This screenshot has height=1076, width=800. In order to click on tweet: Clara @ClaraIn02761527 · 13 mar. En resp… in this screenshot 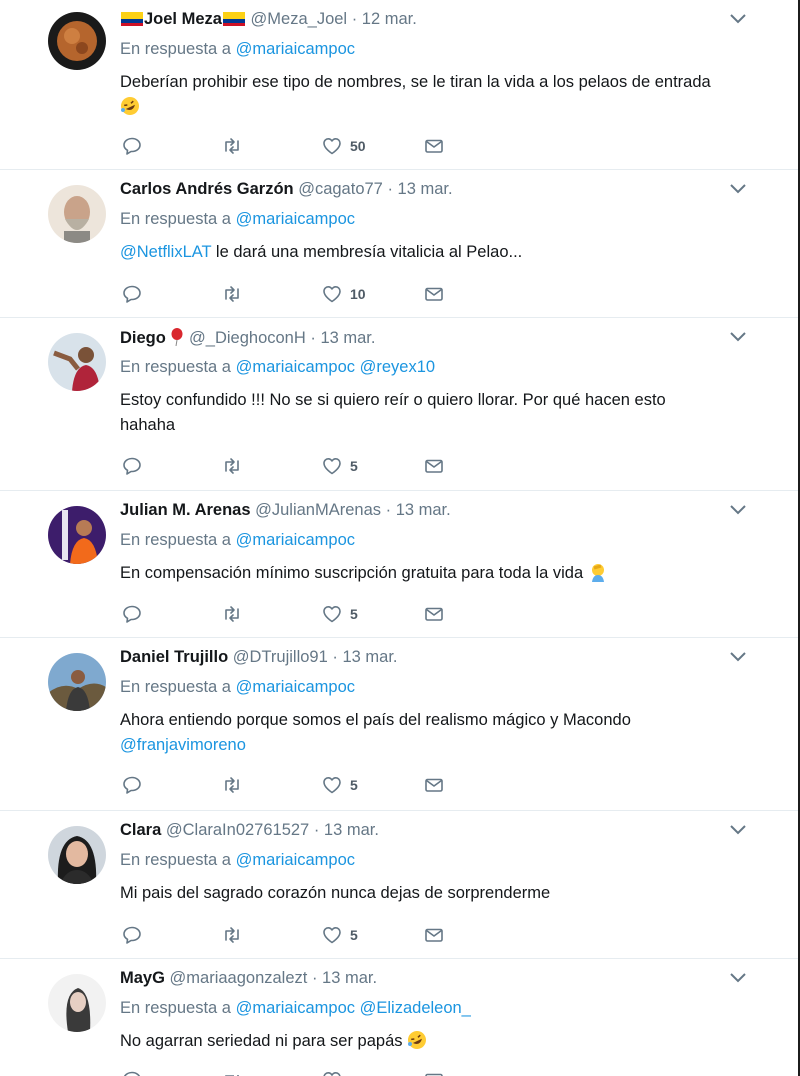, I will do `click(399, 885)`.